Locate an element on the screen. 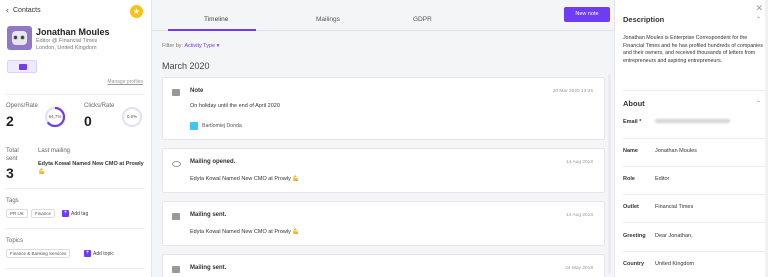  tab-bar: Timeline Mailings GDPR New note is located at coordinates (383, 15).